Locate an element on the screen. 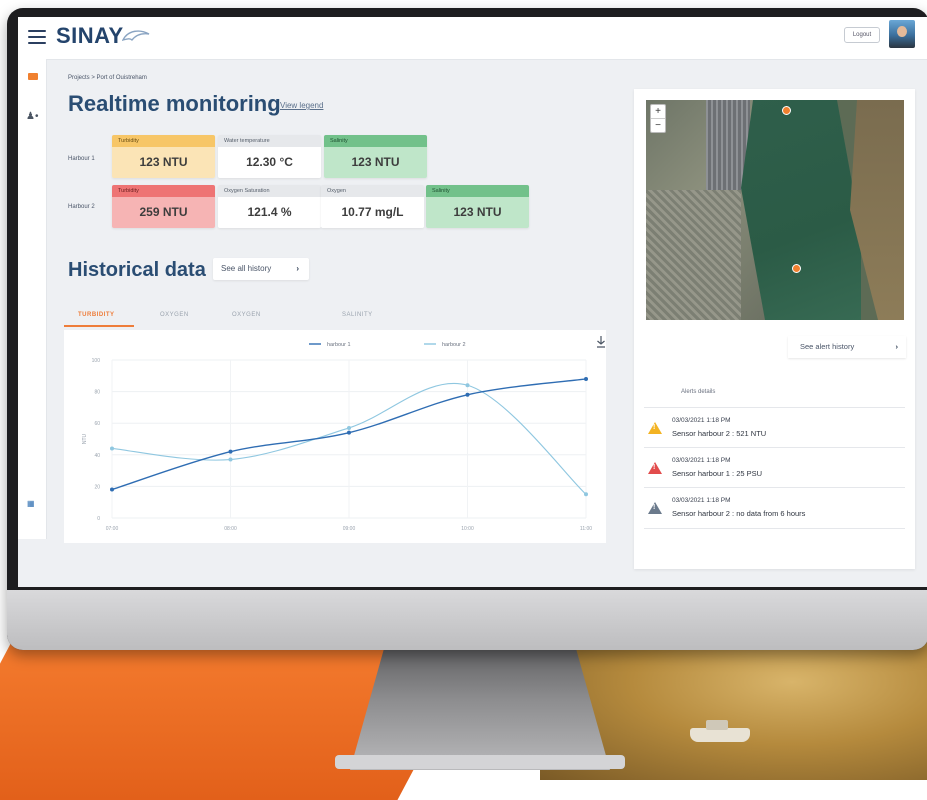 The image size is (927, 800). tile-name: Oxygen Saturation is located at coordinates (269, 191).